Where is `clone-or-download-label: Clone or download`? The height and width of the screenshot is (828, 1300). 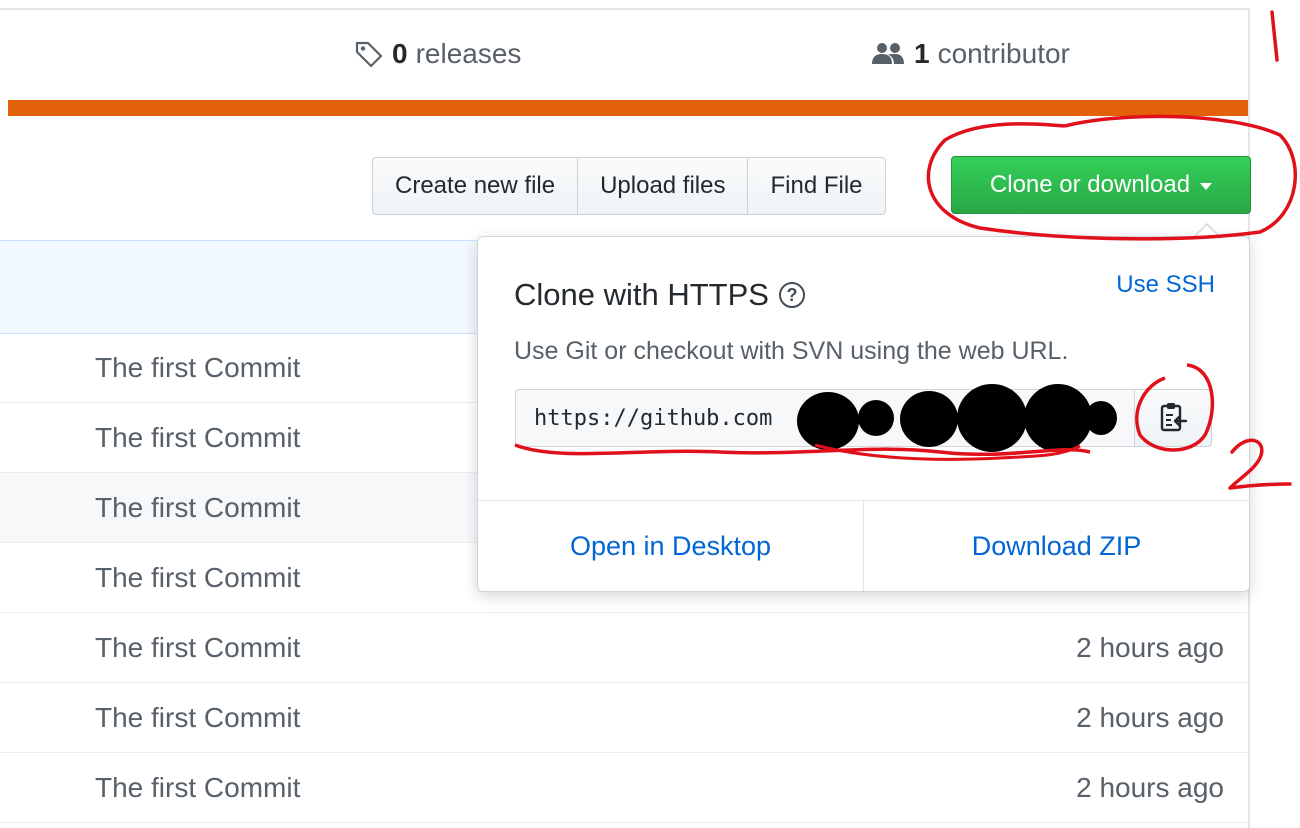 clone-or-download-label: Clone or download is located at coordinates (1090, 184).